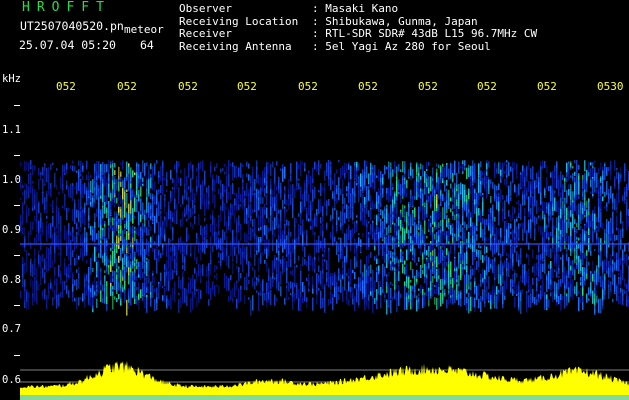  I want to click on frequency-ticks, so click(10, 200).